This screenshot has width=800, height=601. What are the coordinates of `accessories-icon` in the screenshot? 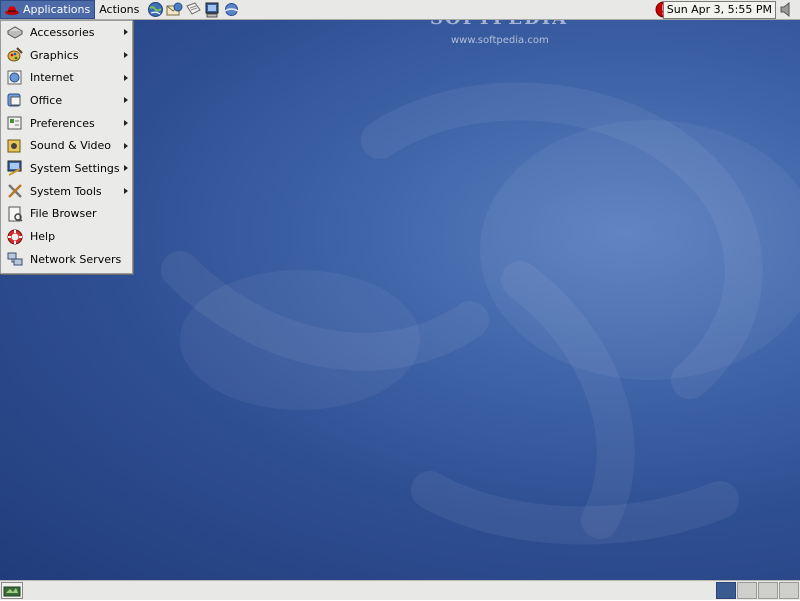 It's located at (15, 32).